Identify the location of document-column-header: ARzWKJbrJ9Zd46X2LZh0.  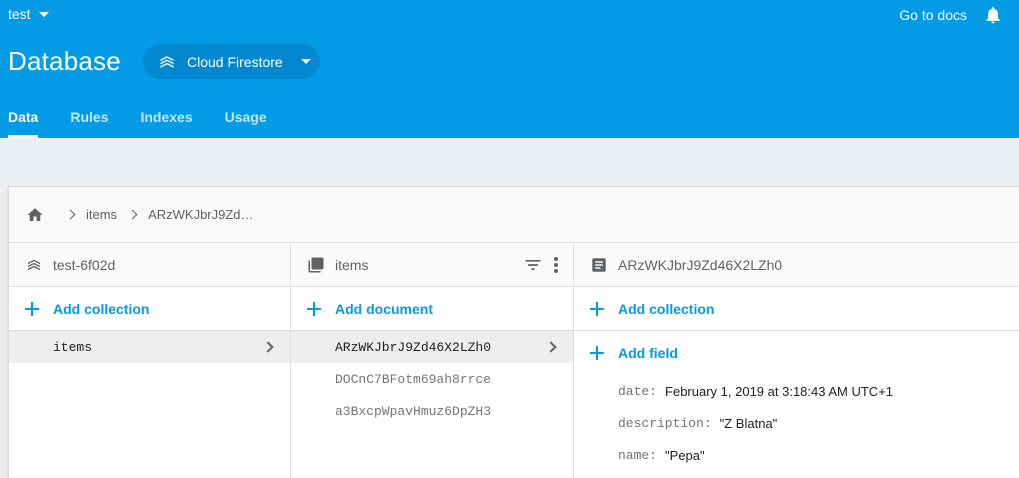
(796, 265).